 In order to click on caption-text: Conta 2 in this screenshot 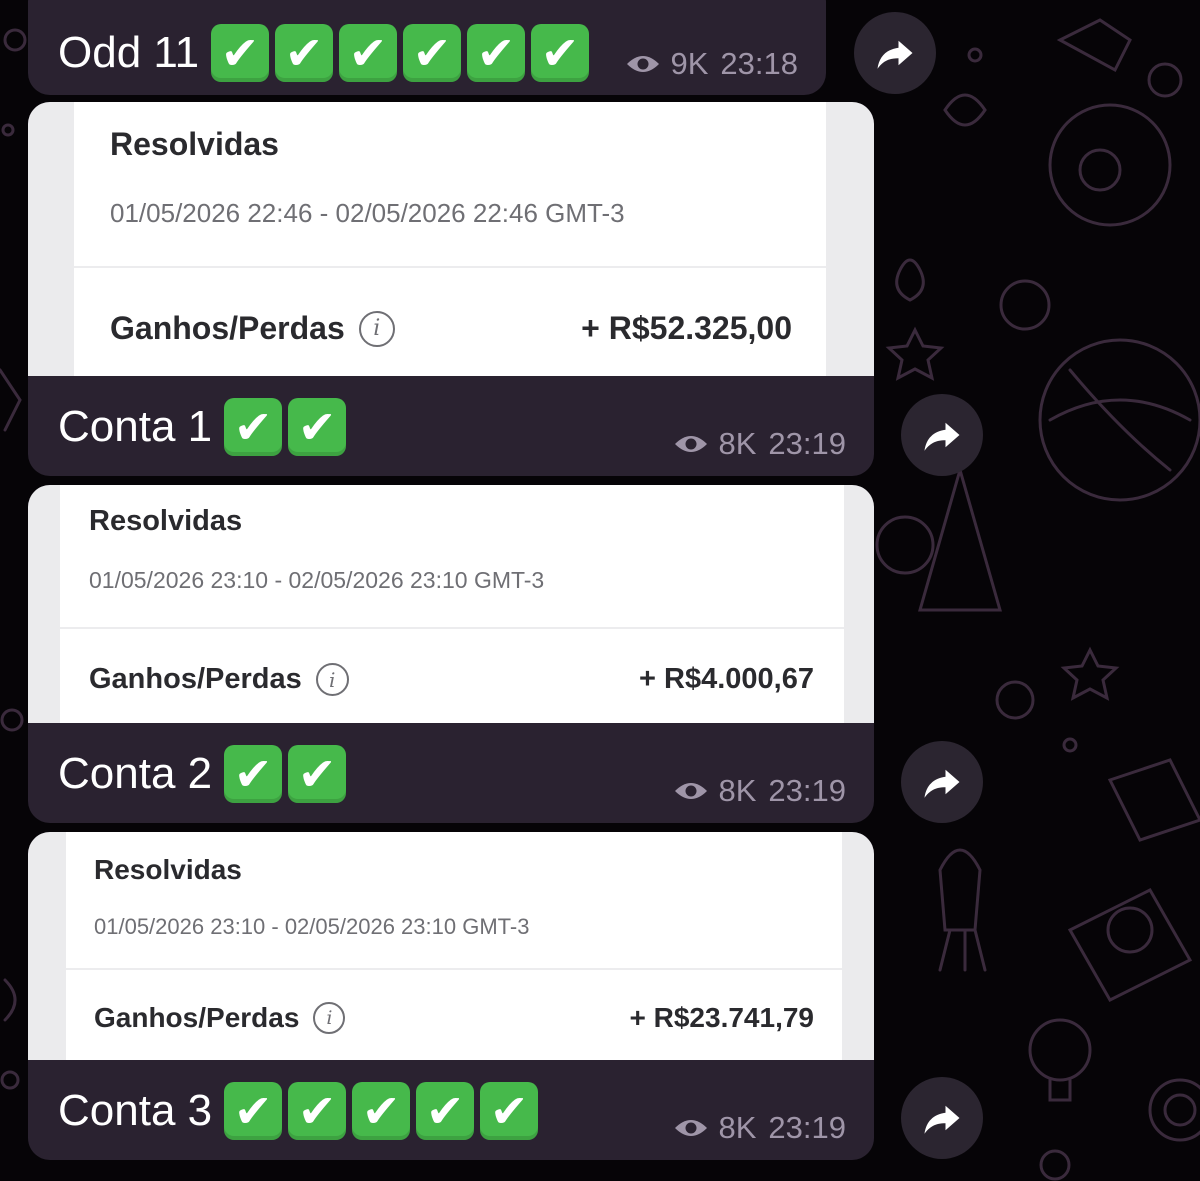, I will do `click(135, 773)`.